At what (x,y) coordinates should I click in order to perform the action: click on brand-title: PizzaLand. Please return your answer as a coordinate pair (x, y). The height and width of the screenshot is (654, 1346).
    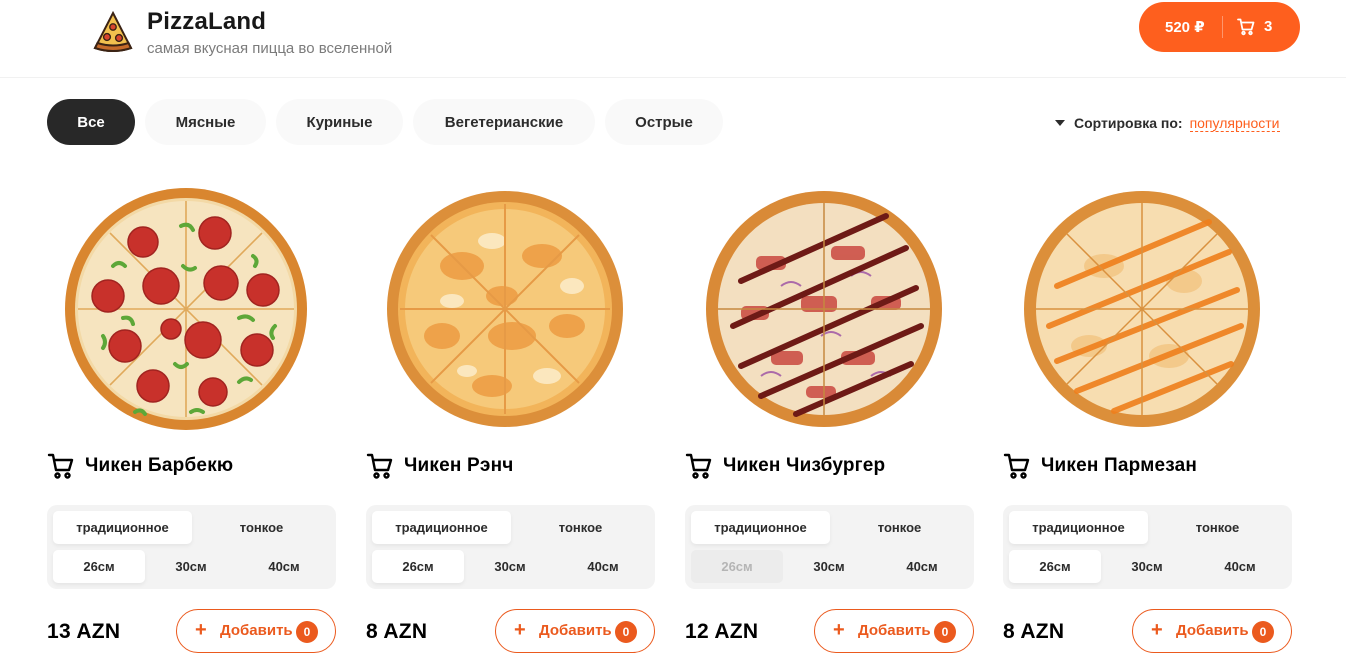
    Looking at the image, I should click on (207, 21).